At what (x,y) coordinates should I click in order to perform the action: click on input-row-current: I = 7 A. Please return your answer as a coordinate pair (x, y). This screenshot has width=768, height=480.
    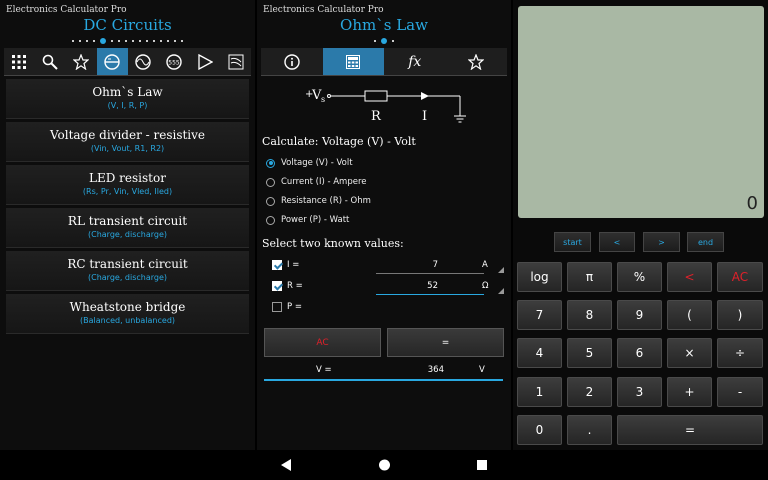
    Looking at the image, I should click on (388, 266).